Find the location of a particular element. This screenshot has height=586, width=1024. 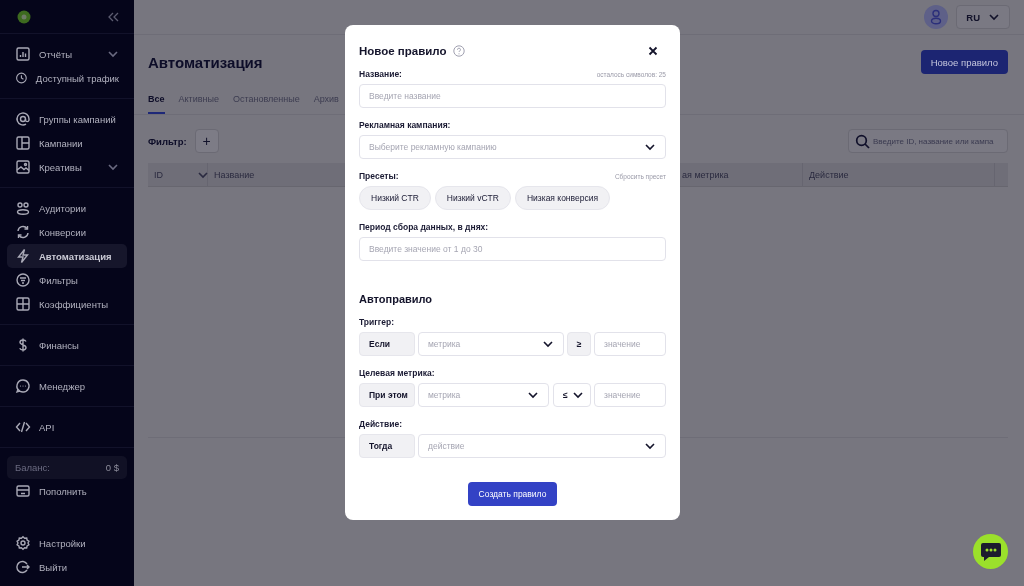

people-icon is located at coordinates (23, 208).